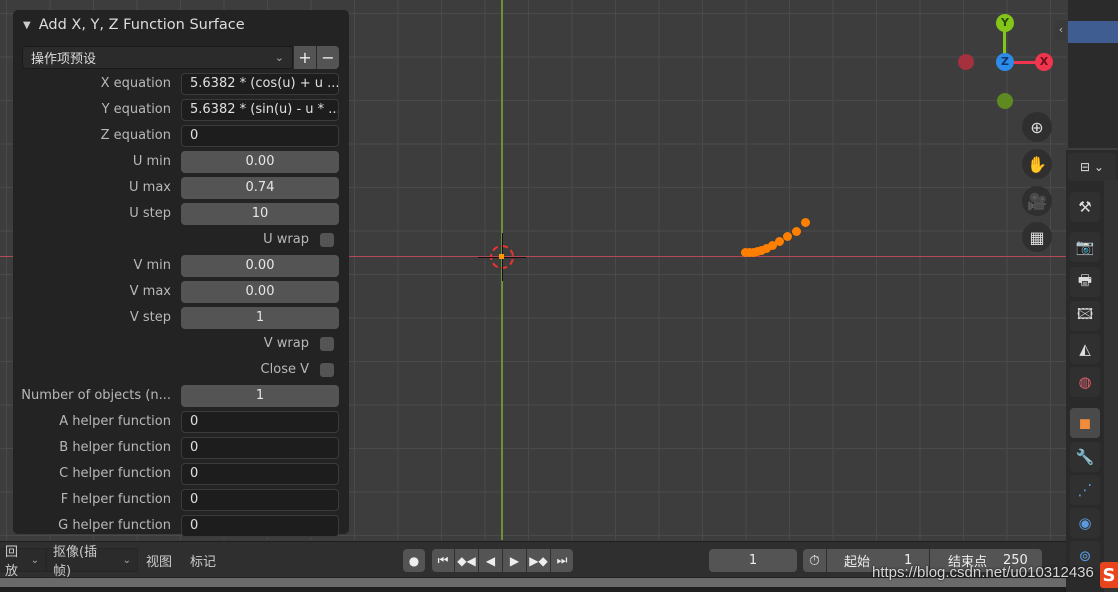  What do you see at coordinates (1085, 282) in the screenshot?
I see `output-icon: 🖶` at bounding box center [1085, 282].